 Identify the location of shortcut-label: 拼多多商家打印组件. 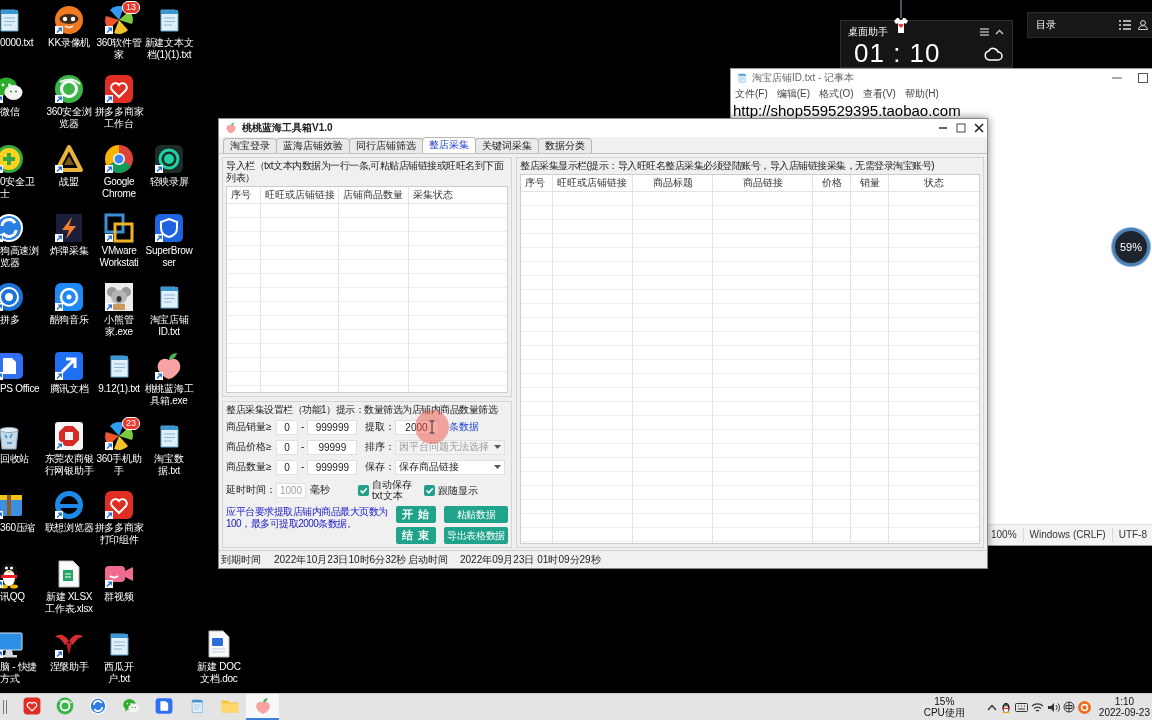
(119, 534).